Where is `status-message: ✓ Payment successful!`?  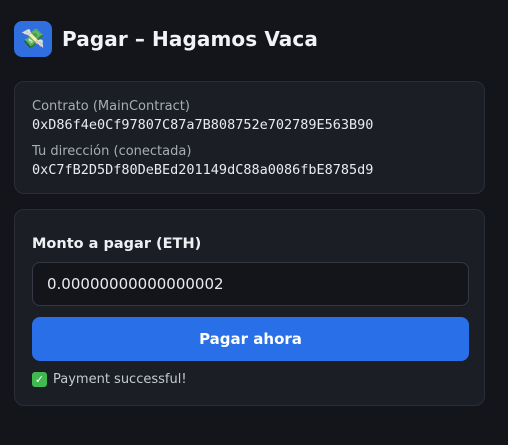 status-message: ✓ Payment successful! is located at coordinates (109, 379).